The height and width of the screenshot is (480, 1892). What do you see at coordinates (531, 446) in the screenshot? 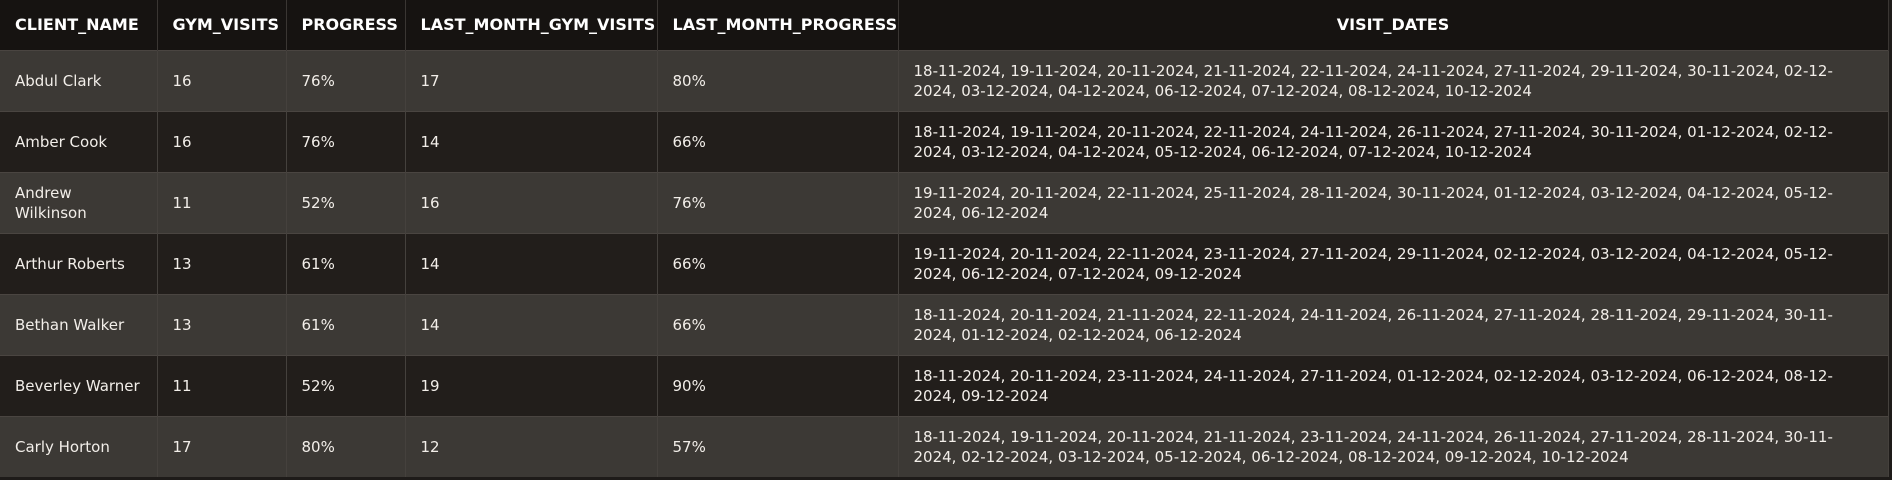
I see `cell-last-month-gym-visits: 12` at bounding box center [531, 446].